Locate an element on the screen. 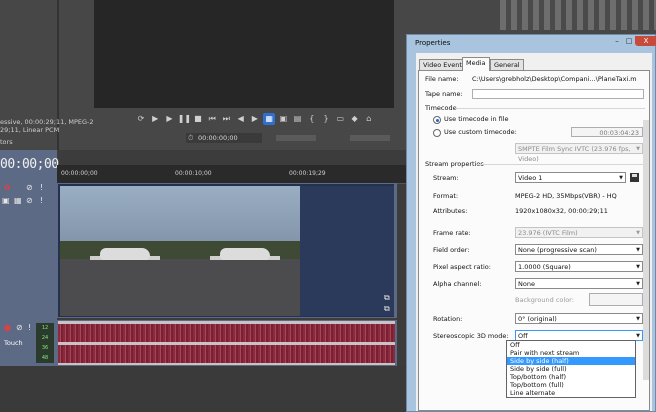  frame-rate-select: 23.976 (IVTC Film) ▼ is located at coordinates (579, 232).